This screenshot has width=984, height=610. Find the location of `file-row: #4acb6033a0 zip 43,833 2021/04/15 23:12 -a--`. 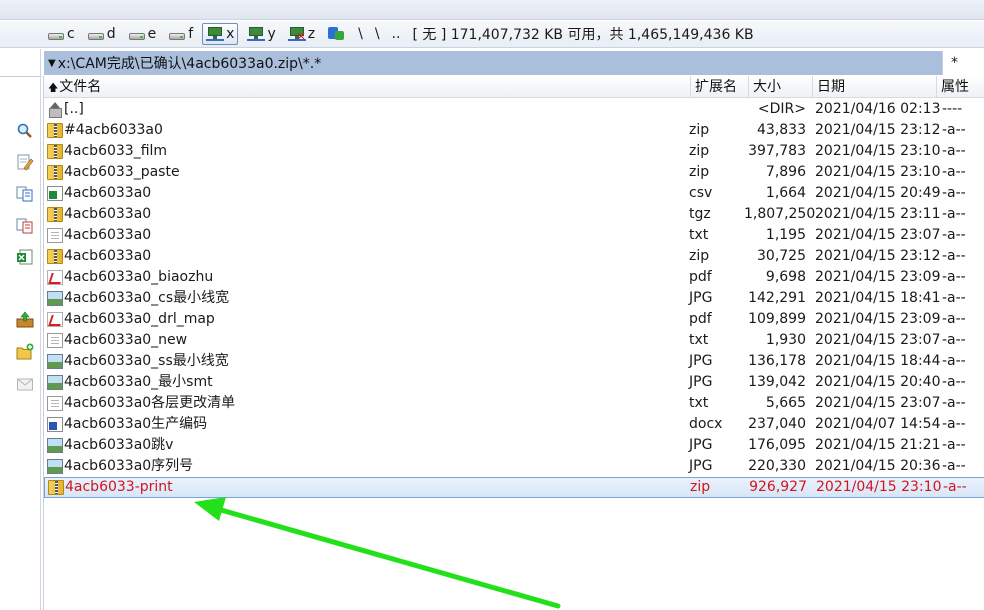

file-row: #4acb6033a0 zip 43,833 2021/04/15 23:12 -a-- is located at coordinates (514, 130).